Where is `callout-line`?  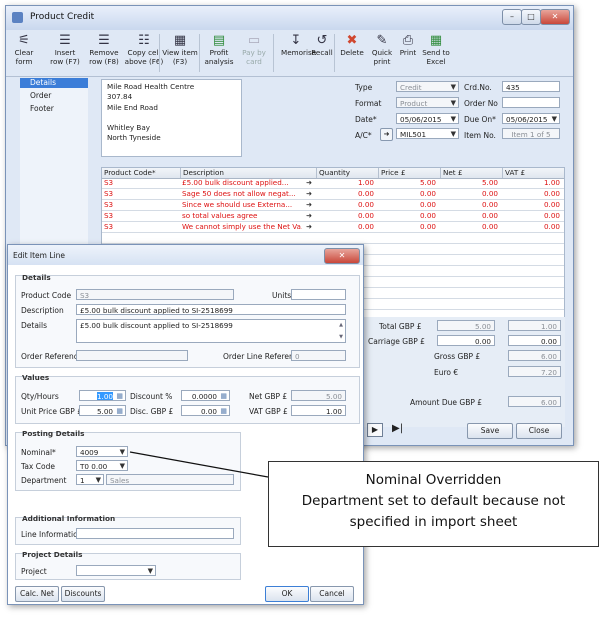
callout-line is located at coordinates (199, 464).